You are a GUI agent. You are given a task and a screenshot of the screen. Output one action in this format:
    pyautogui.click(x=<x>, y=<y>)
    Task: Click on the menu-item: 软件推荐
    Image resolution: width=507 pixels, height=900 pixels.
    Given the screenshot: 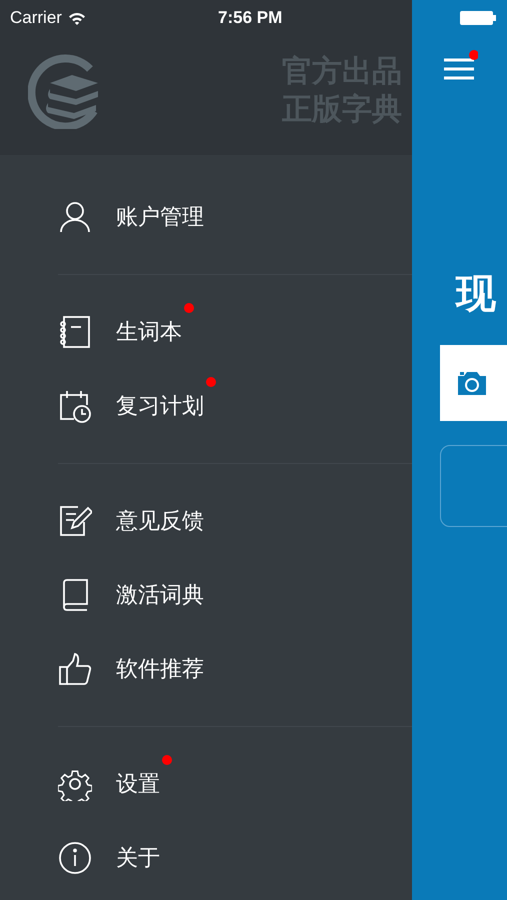 What is the action you would take?
    pyautogui.click(x=206, y=669)
    